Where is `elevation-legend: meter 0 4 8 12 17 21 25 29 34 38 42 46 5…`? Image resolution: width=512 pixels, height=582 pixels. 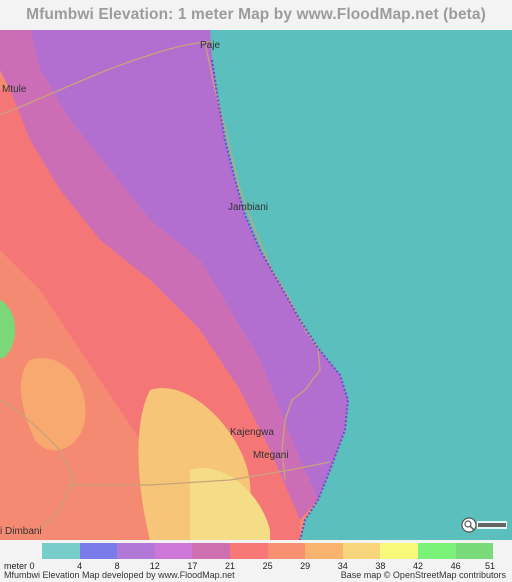
elevation-legend: meter 0 4 8 12 17 21 25 29 34 38 42 46 5… is located at coordinates (256, 556).